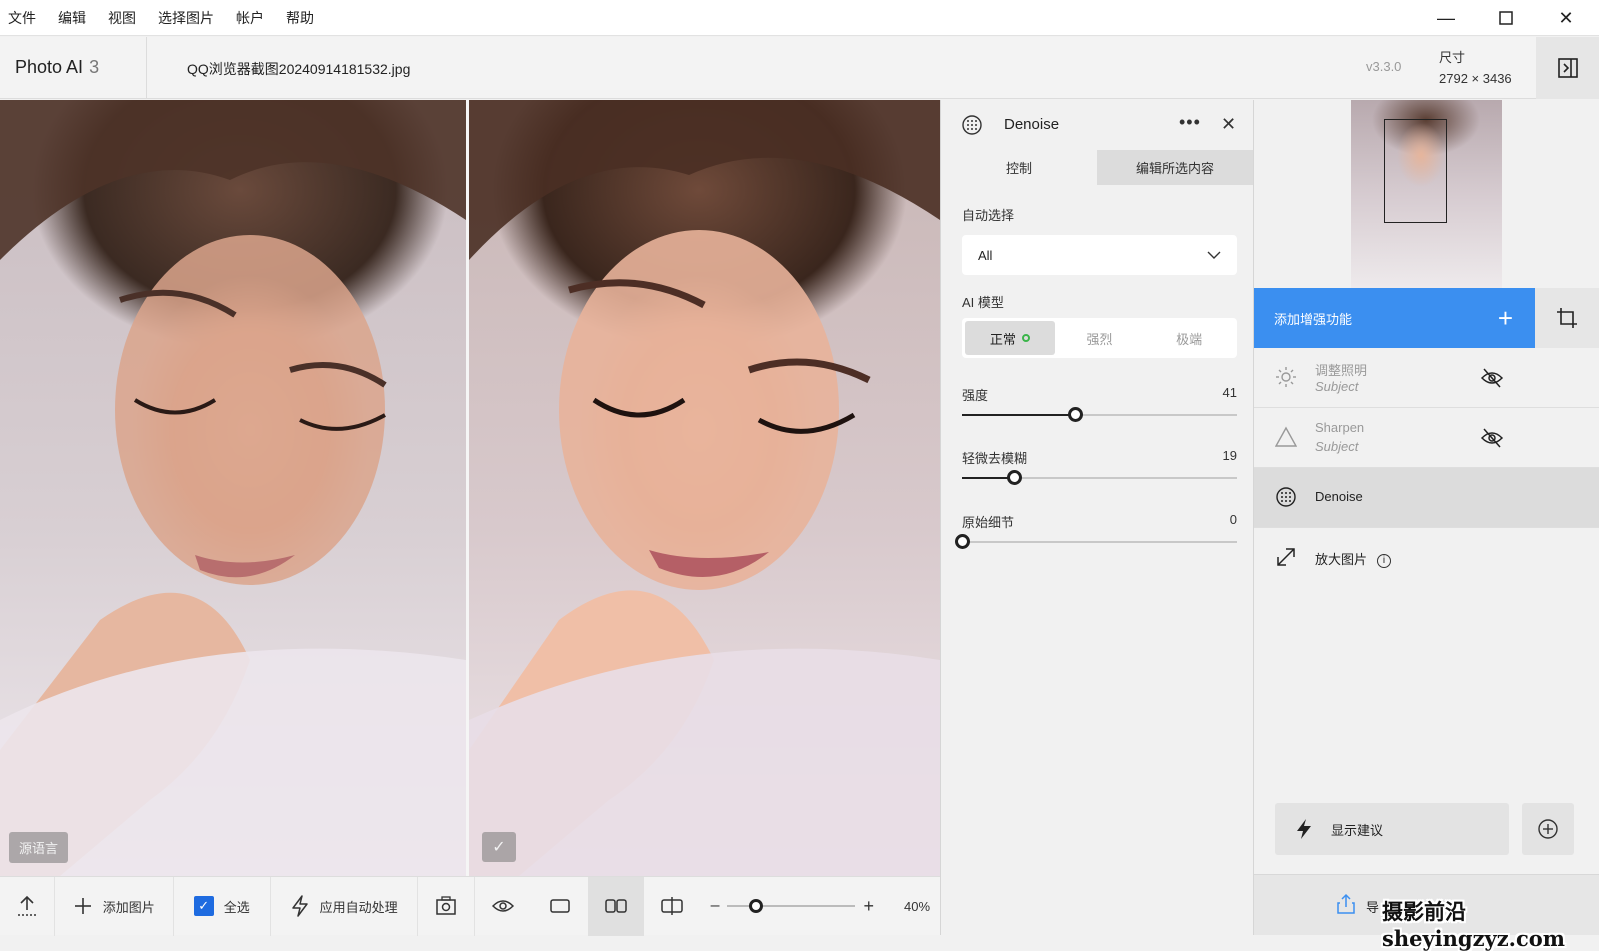 The image size is (1599, 951). Describe the element at coordinates (1019, 167) in the screenshot. I see `tab-control: 控制` at that location.